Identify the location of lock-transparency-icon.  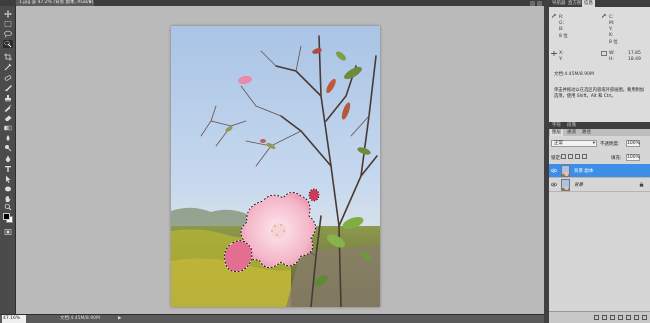
(563, 156).